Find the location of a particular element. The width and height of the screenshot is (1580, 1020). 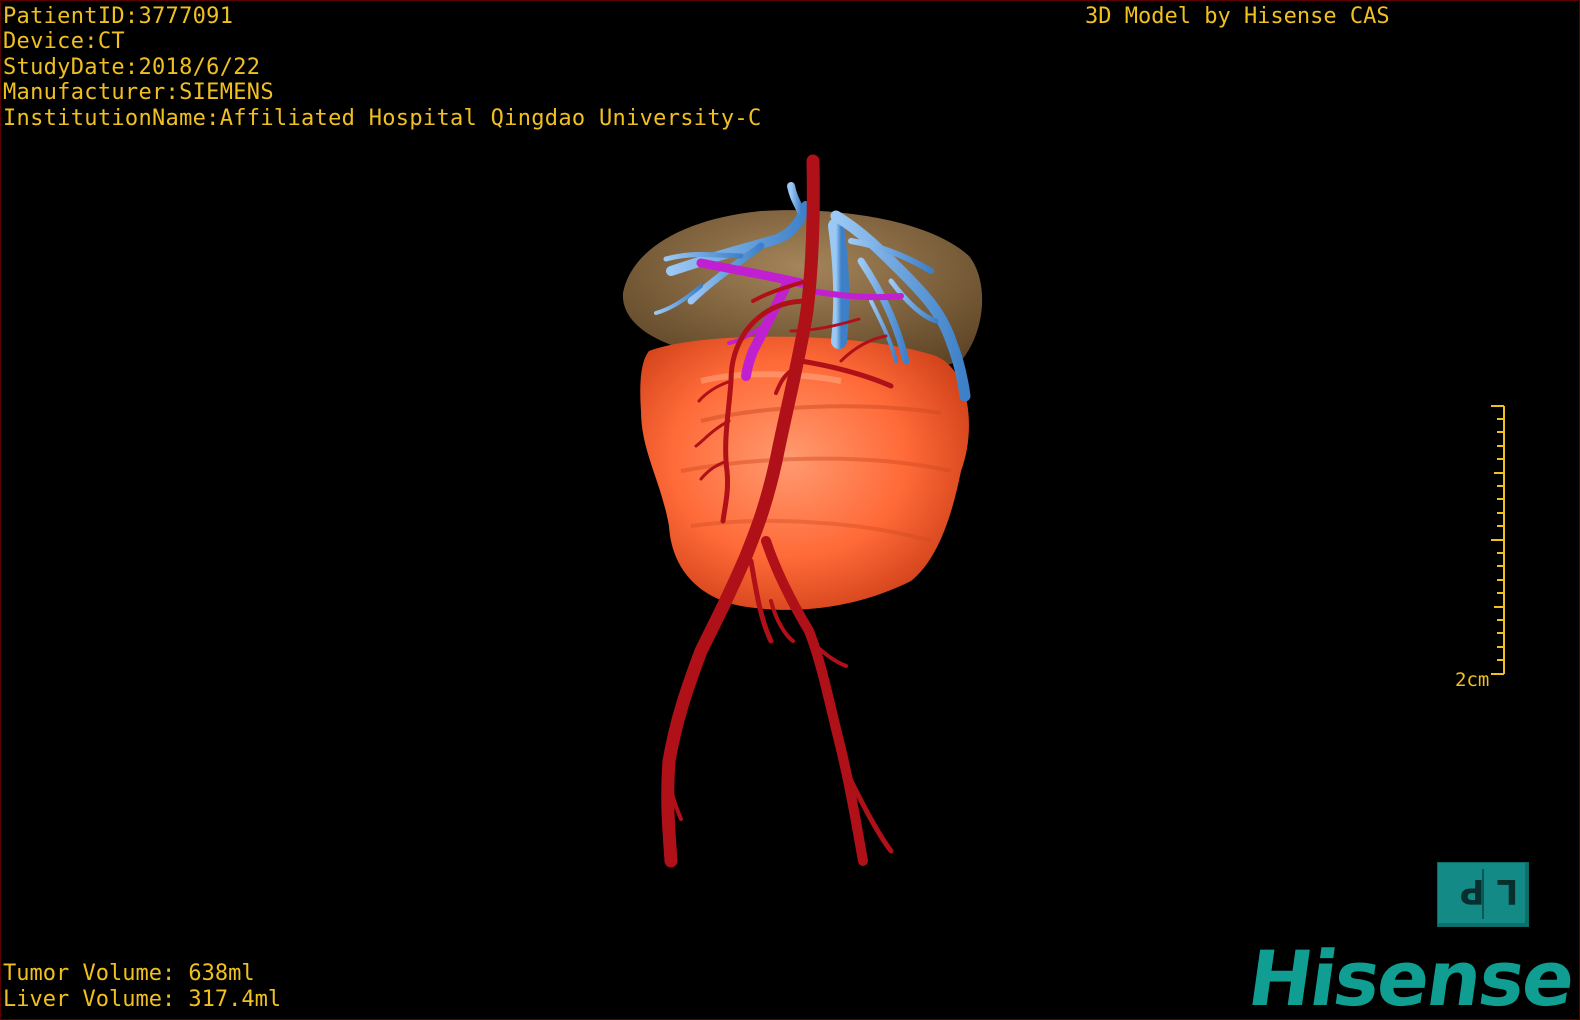

manufacturer-text: Manufacturer:SIEMENS is located at coordinates (138, 92).